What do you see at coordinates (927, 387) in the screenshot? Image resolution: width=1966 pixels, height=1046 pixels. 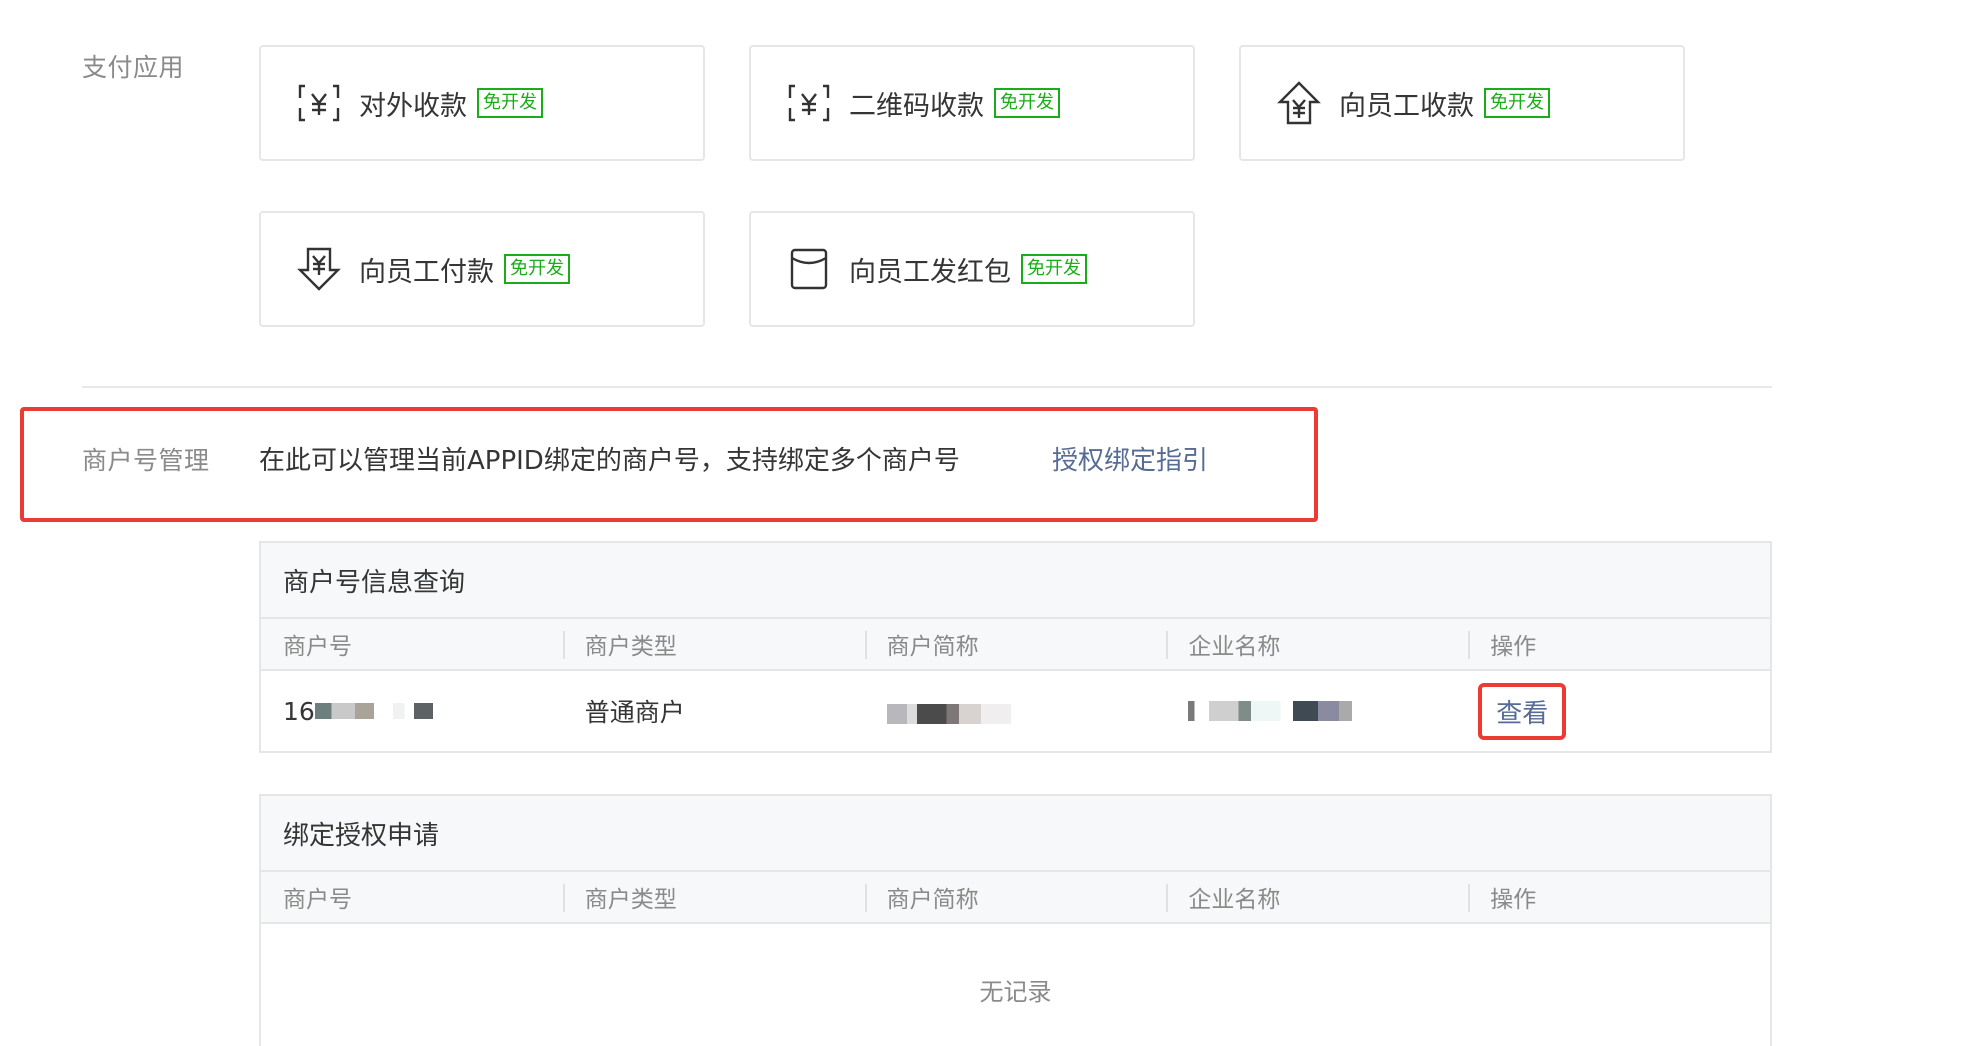 I see `section-divider` at bounding box center [927, 387].